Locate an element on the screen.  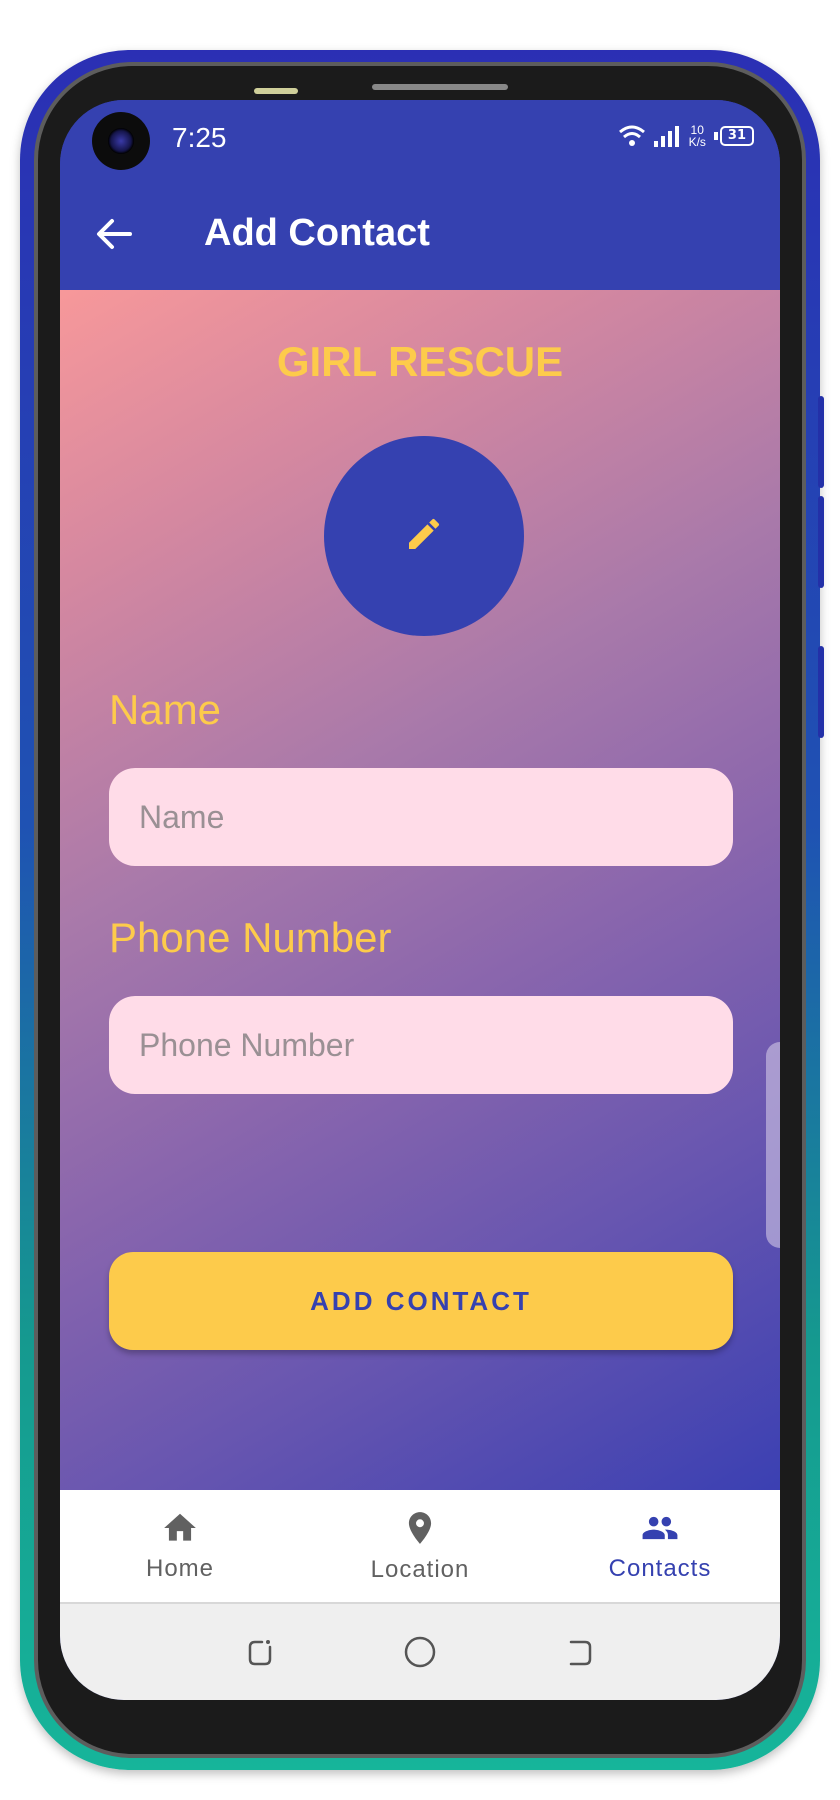
battery-level: 31 is located at coordinates (736, 136).